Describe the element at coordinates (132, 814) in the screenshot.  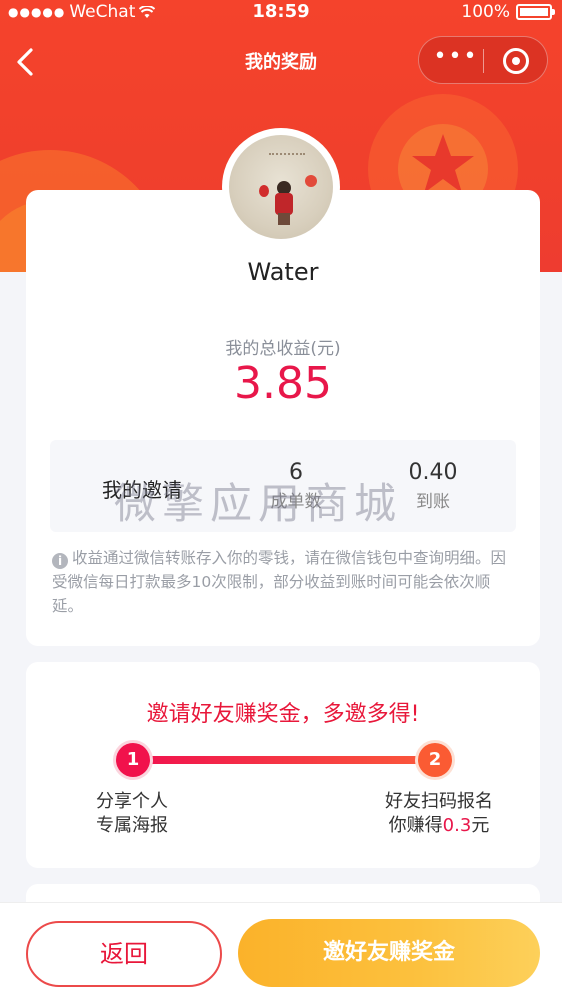
I see `step-1-label: 分享个人 专属海报` at that location.